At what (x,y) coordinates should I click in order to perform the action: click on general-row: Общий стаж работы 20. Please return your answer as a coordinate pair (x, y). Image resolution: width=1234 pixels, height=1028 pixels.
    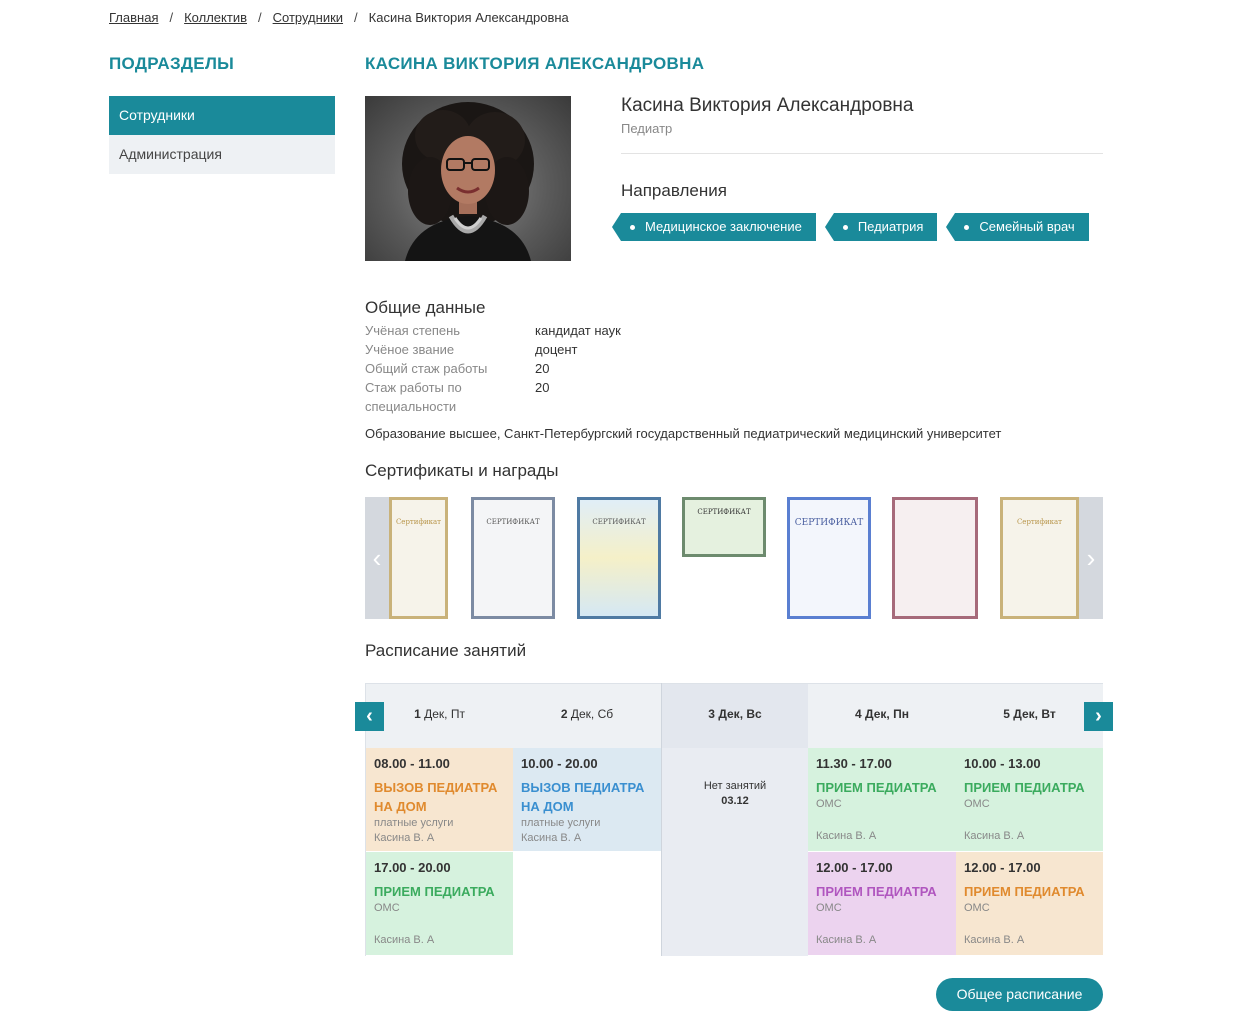
    Looking at the image, I should click on (615, 368).